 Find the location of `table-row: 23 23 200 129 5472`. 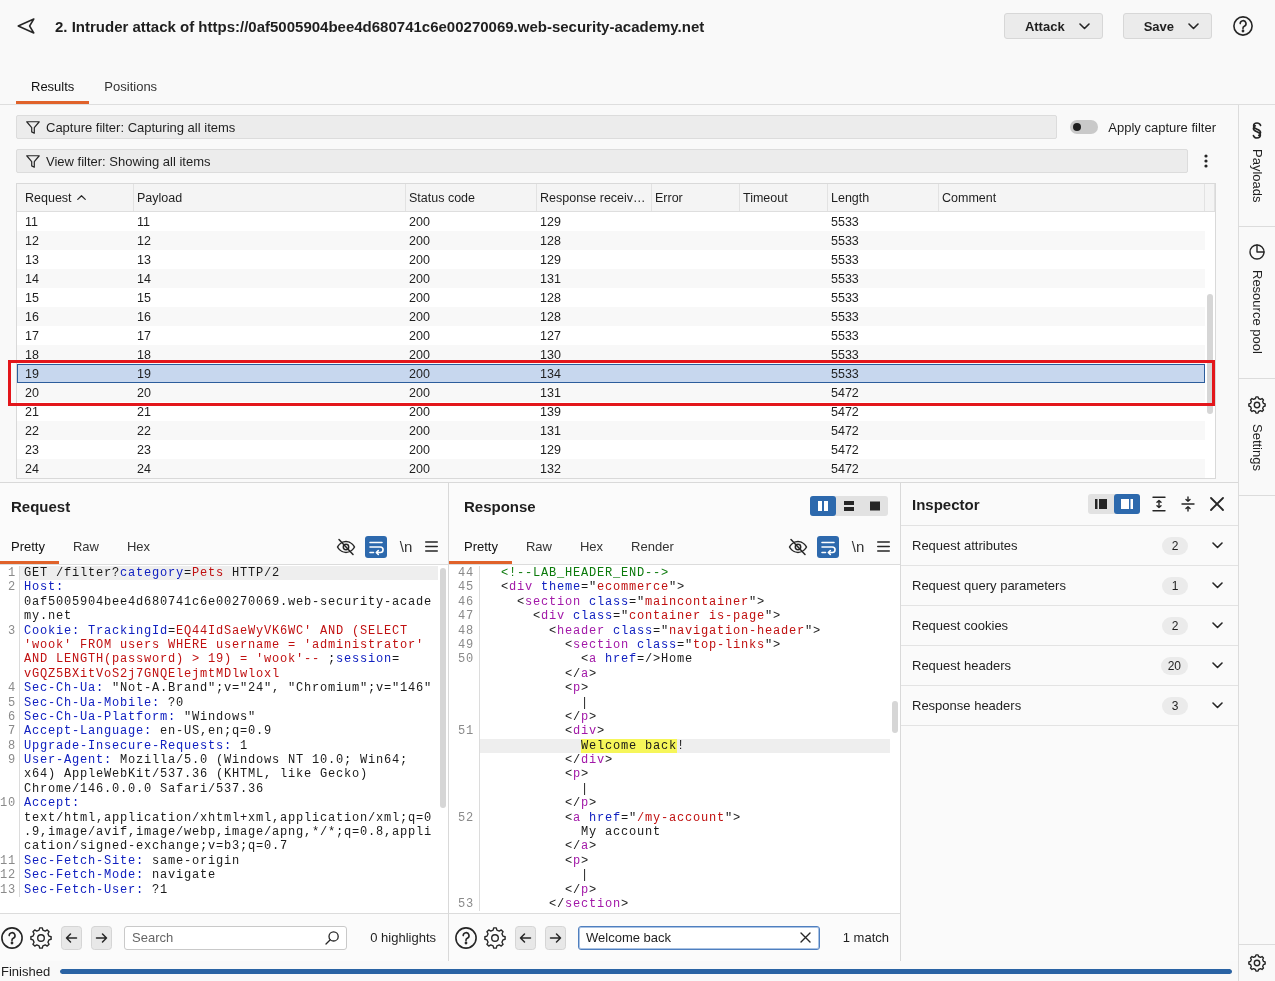

table-row: 23 23 200 129 5472 is located at coordinates (611, 449).